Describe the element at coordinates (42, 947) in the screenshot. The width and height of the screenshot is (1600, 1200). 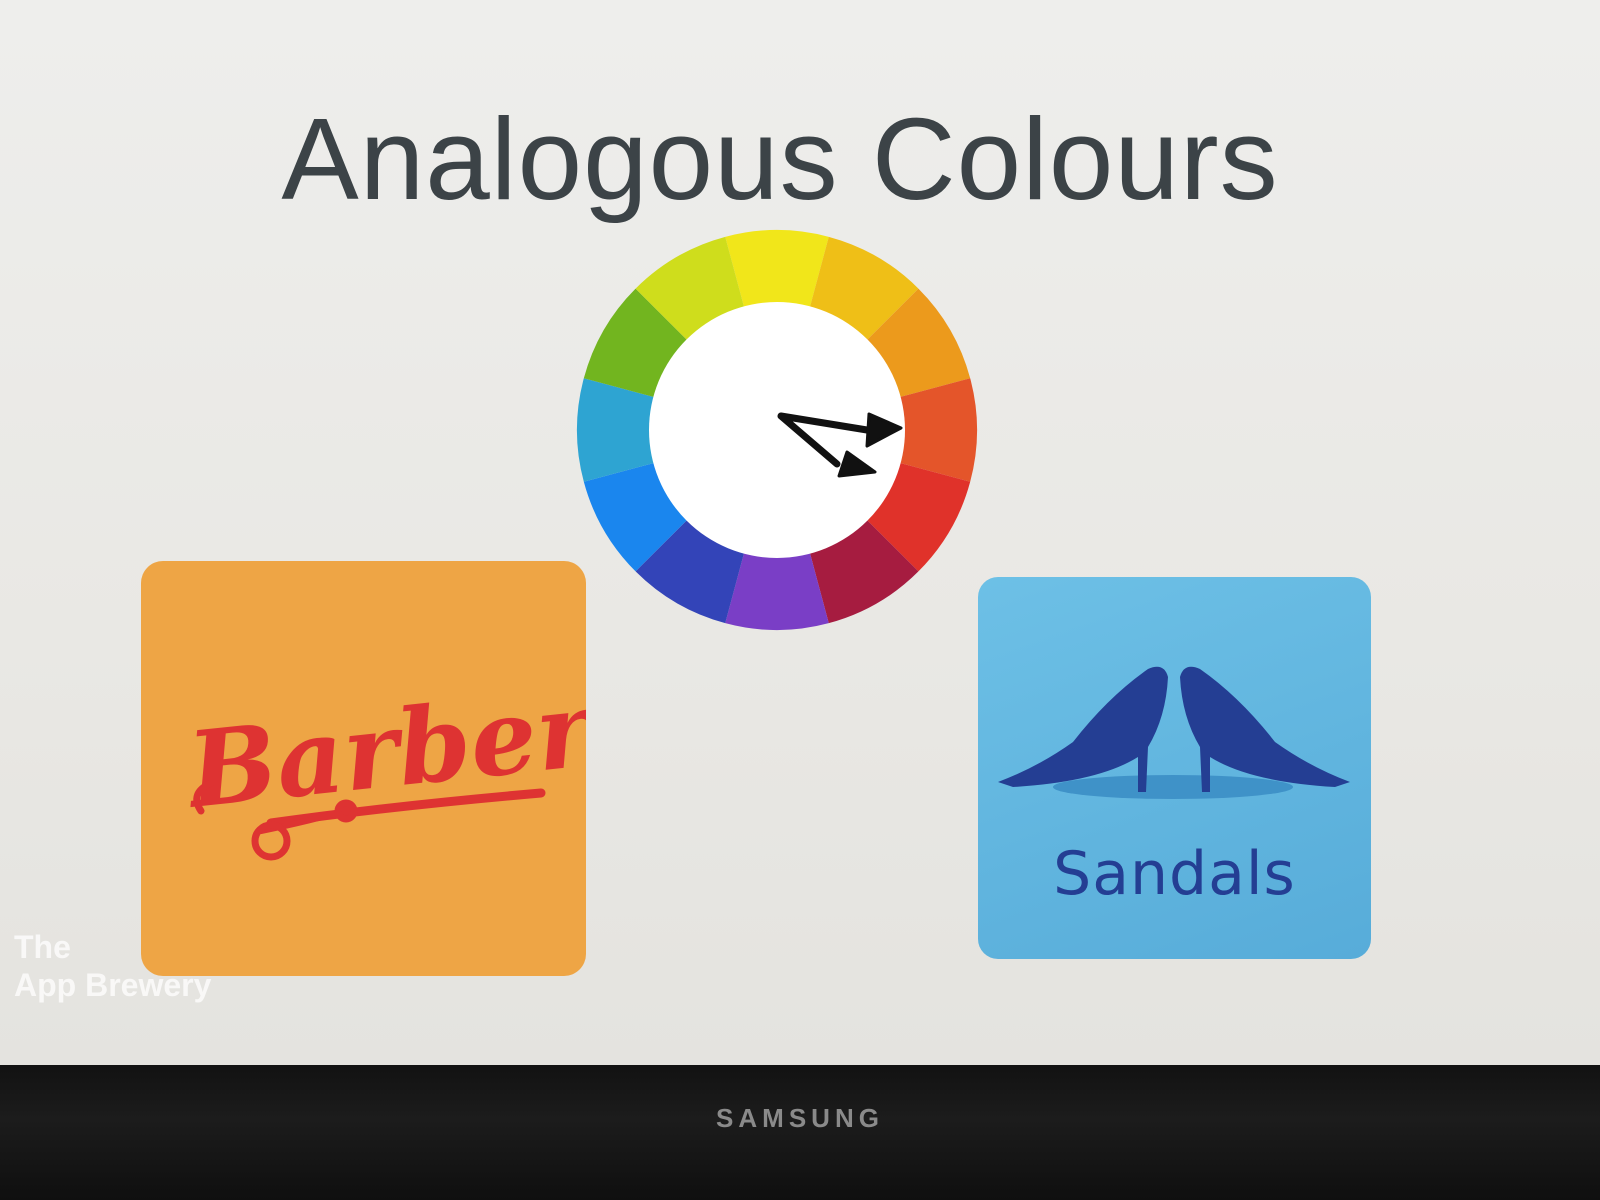
I see `watermark-line-1: The` at that location.